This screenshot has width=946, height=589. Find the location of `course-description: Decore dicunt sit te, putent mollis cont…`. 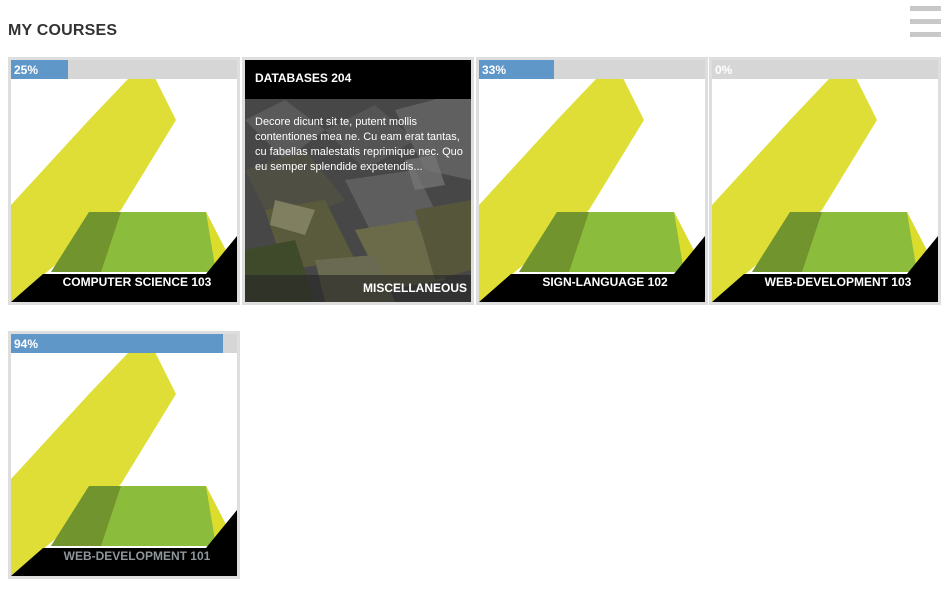

course-description: Decore dicunt sit te, putent mollis cont… is located at coordinates (359, 144).